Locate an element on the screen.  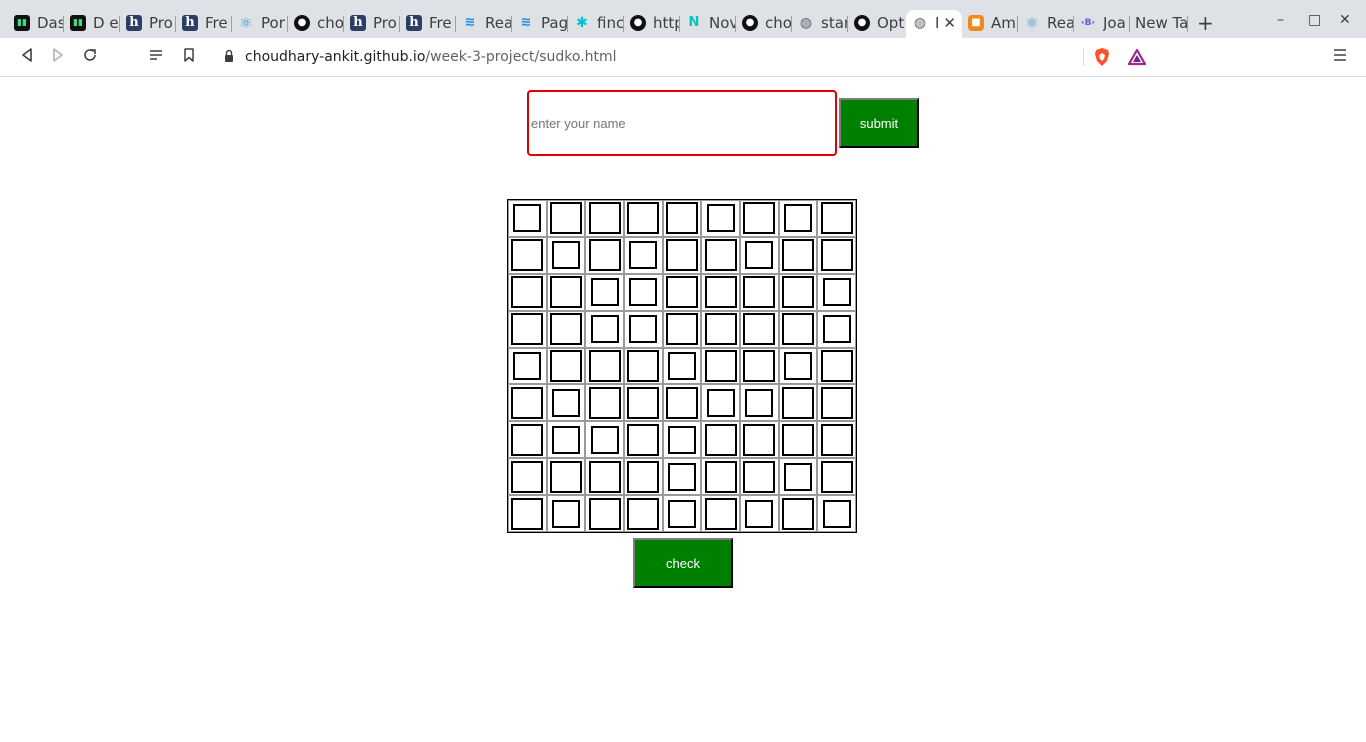
submit-button: submit is located at coordinates (879, 123).